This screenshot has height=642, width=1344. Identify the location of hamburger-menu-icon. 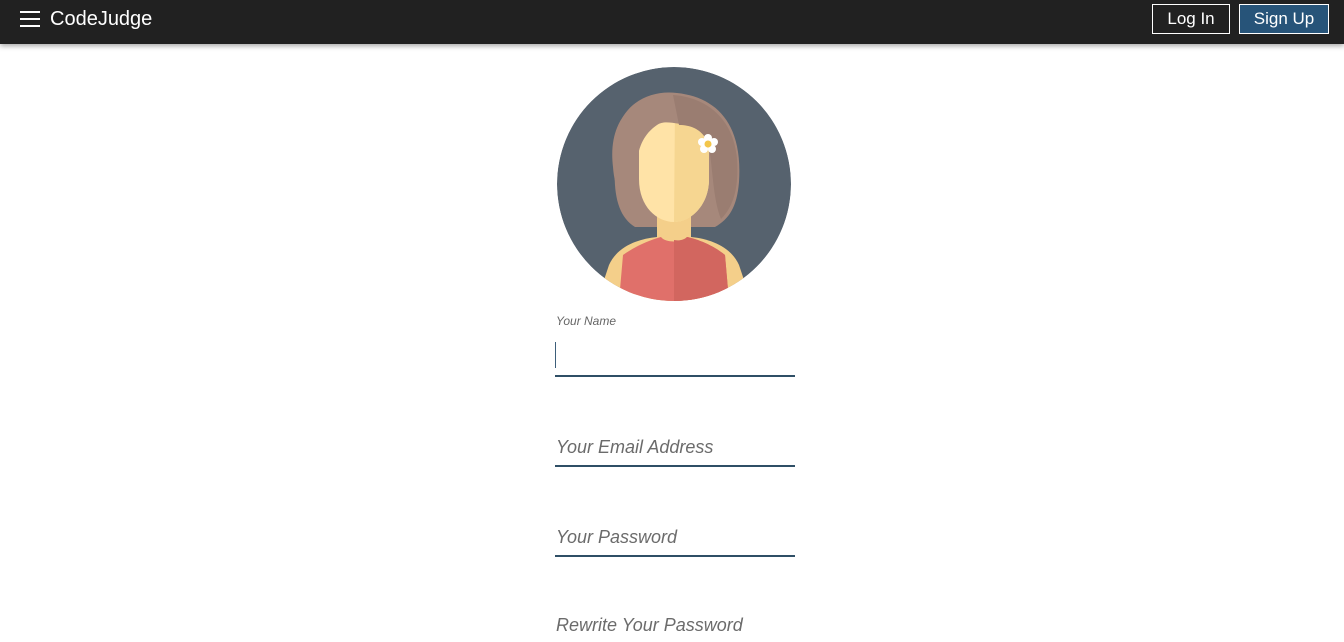
(30, 19).